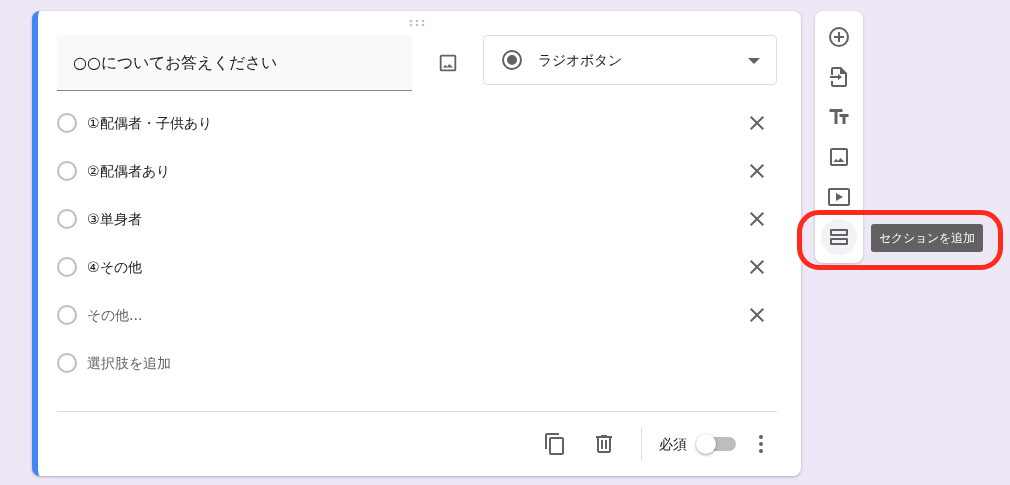 The width and height of the screenshot is (1010, 485). I want to click on video-icon, so click(839, 197).